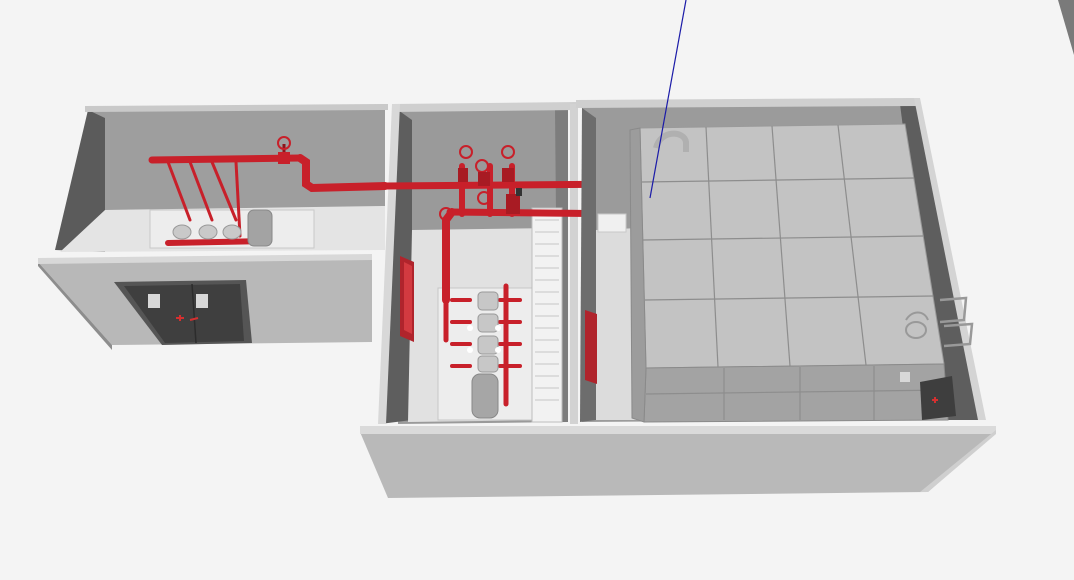 The height and width of the screenshot is (580, 1074). I want to click on cable-tray, so click(547, 315).